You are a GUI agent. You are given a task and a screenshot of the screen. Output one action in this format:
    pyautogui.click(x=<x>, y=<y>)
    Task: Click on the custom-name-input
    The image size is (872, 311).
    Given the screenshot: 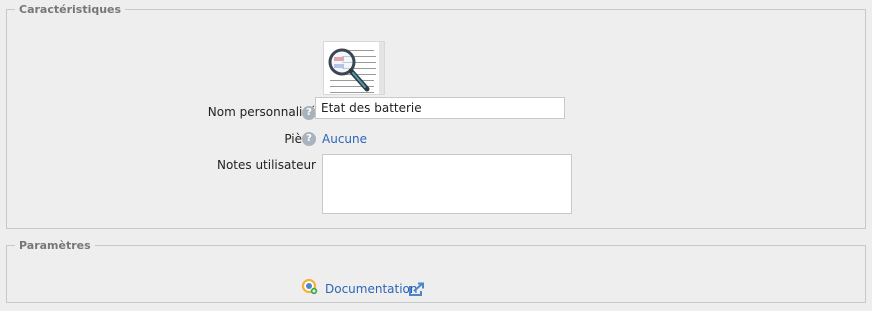 What is the action you would take?
    pyautogui.click(x=440, y=108)
    